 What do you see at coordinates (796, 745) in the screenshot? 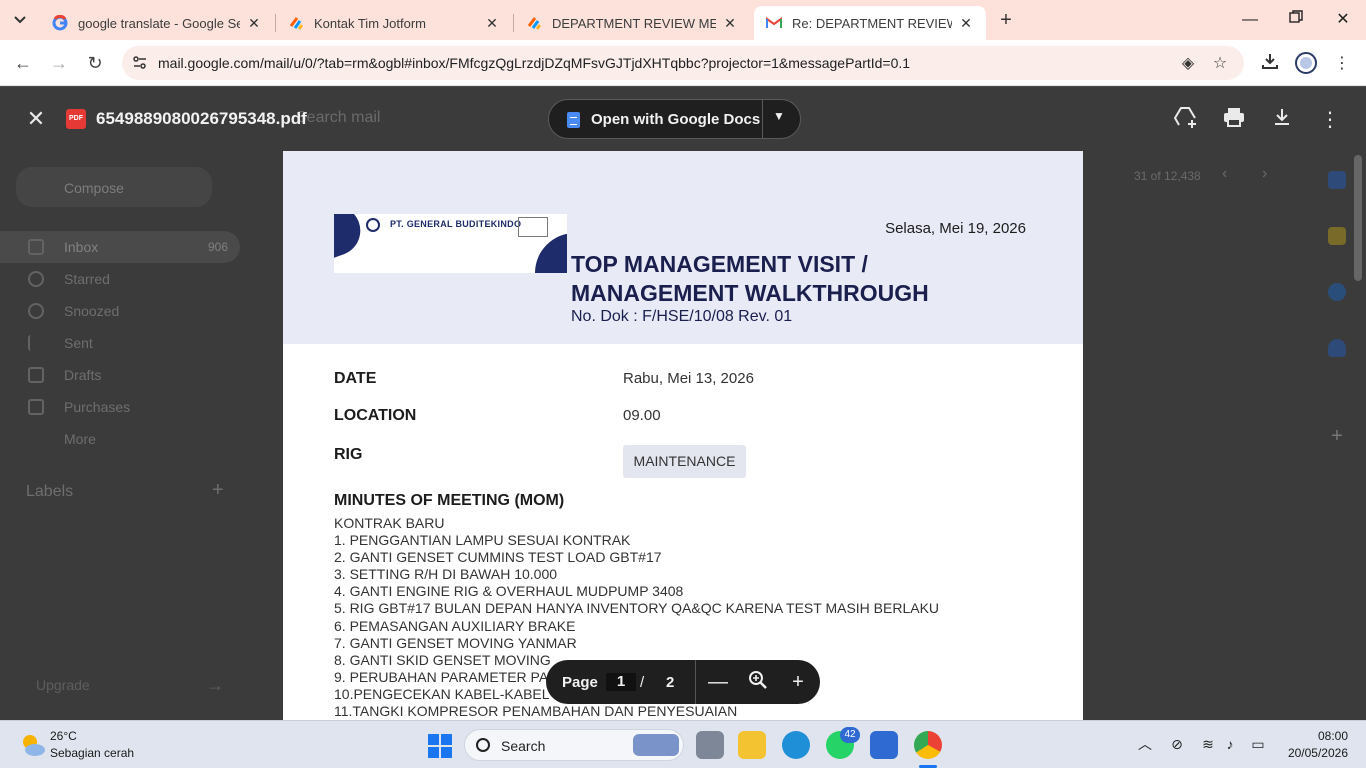
I see `edge-icon` at bounding box center [796, 745].